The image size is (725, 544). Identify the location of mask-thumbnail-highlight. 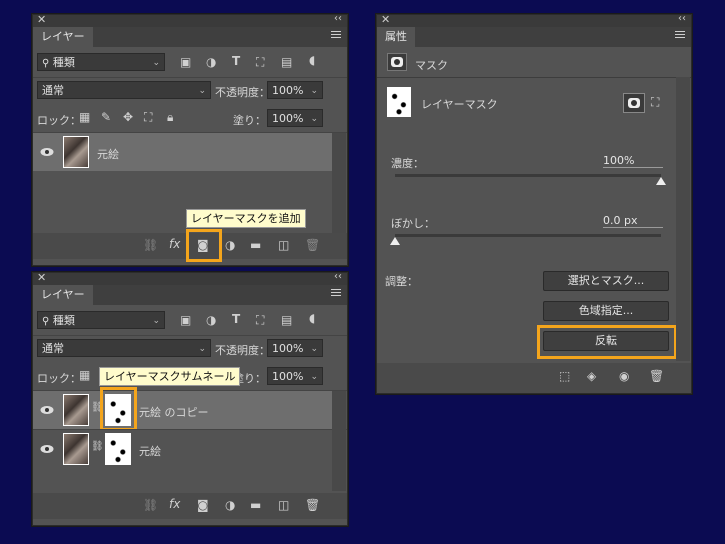
(118, 409).